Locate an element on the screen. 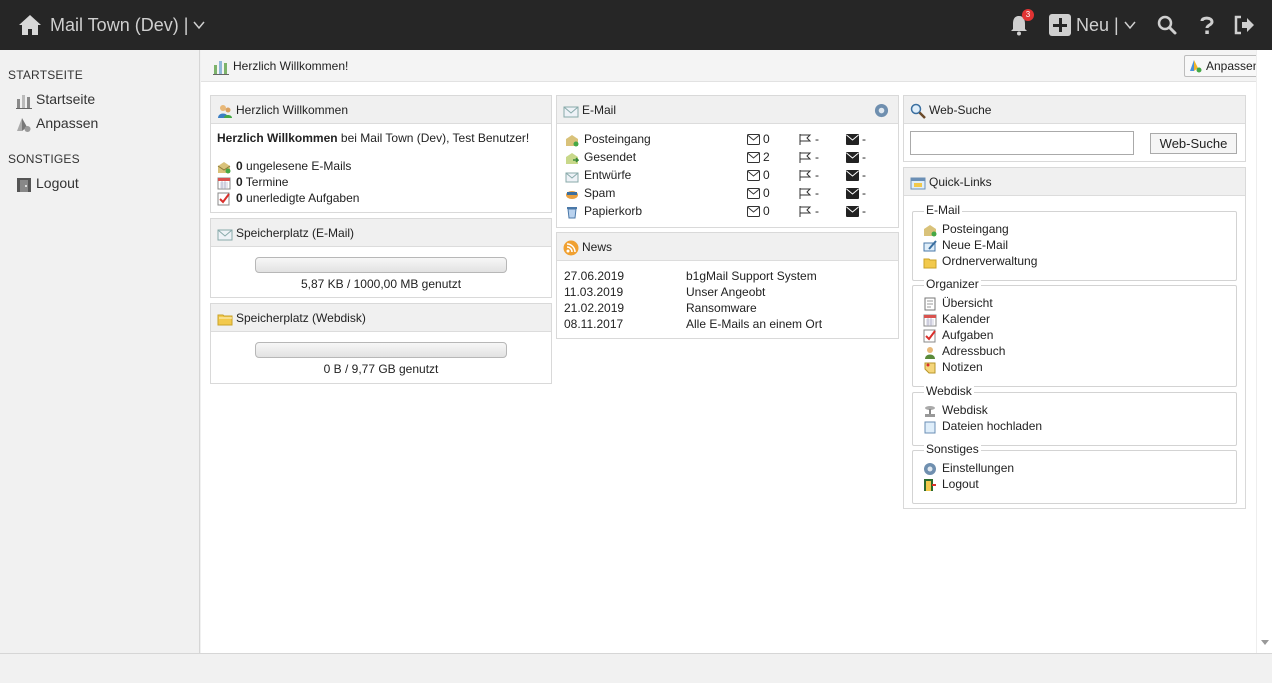 This screenshot has width=1272, height=683. home-icon is located at coordinates (30, 25).